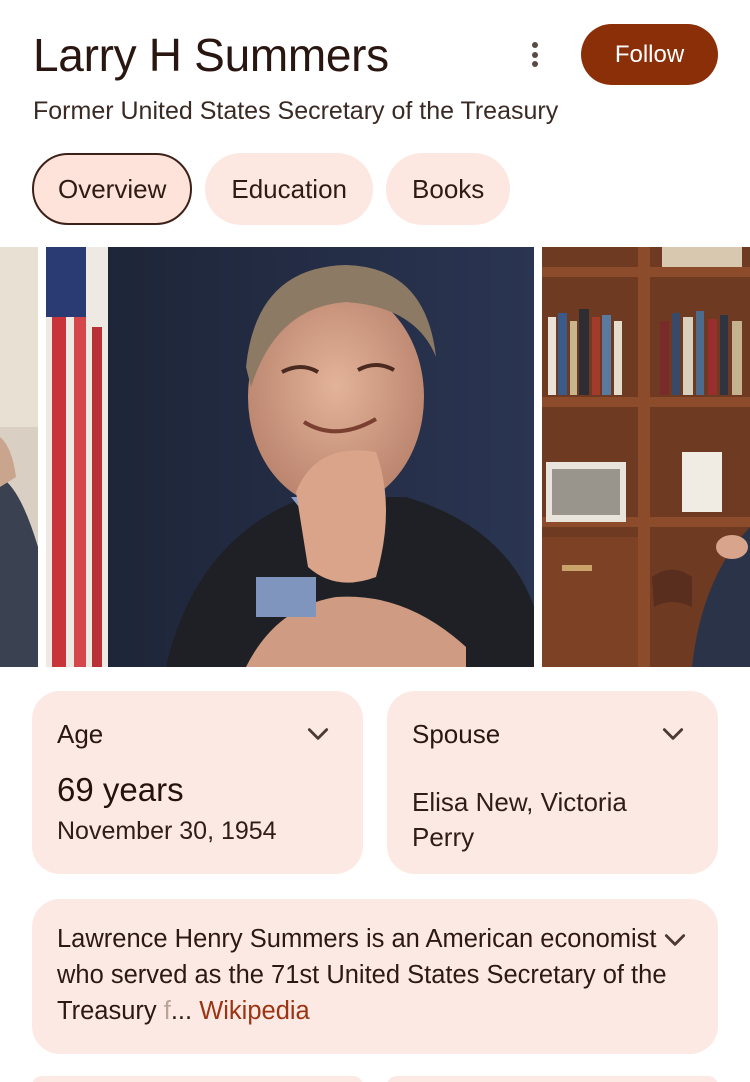 This screenshot has width=750, height=1082. What do you see at coordinates (519, 819) in the screenshot?
I see `spouse-value: Elisa New, Victoria Perry` at bounding box center [519, 819].